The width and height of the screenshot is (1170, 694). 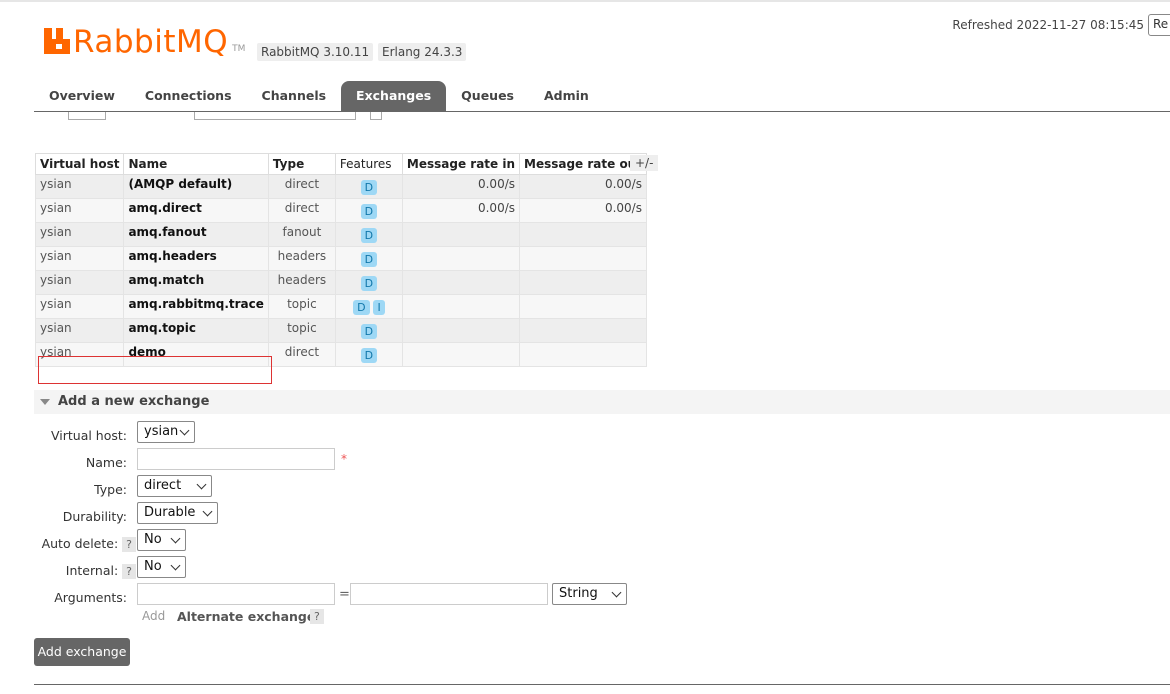 What do you see at coordinates (188, 96) in the screenshot?
I see `tab-connections: Connections` at bounding box center [188, 96].